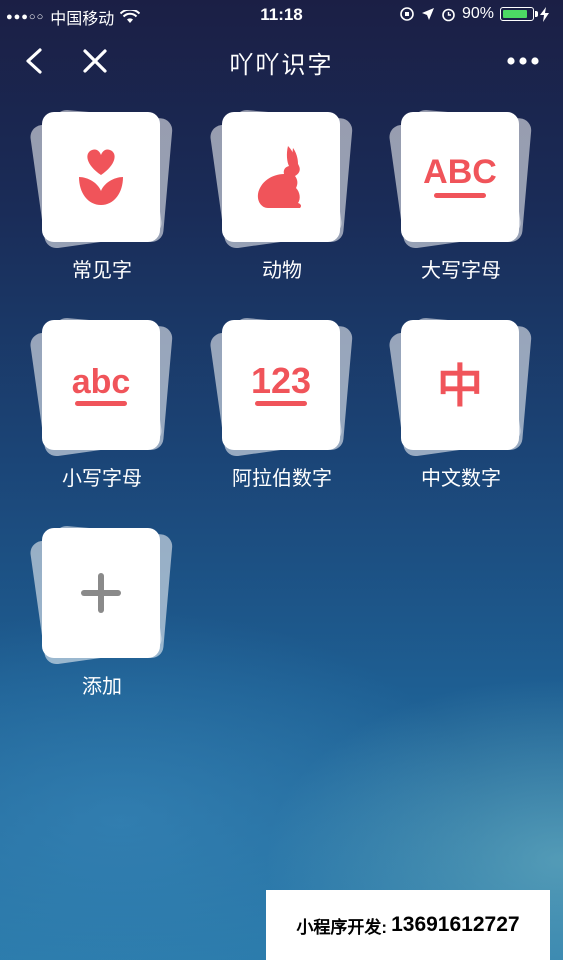 This screenshot has height=960, width=563. I want to click on tile-chinese-numerals: 中 中文数字, so click(460, 404).